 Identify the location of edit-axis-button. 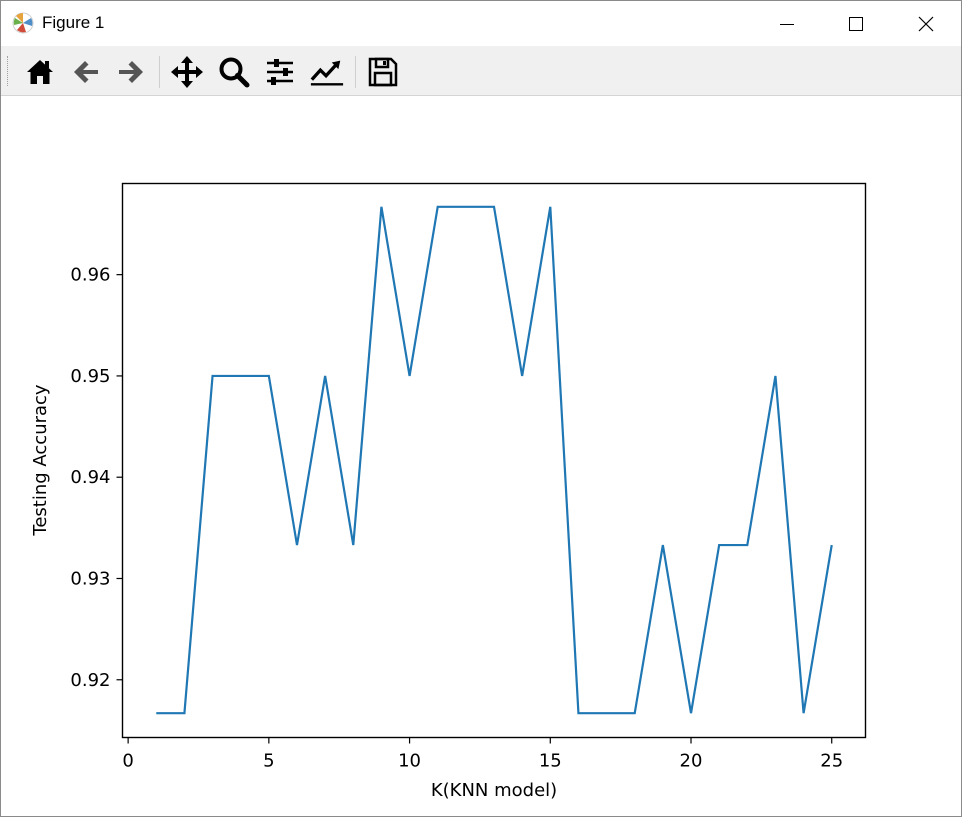
(327, 72).